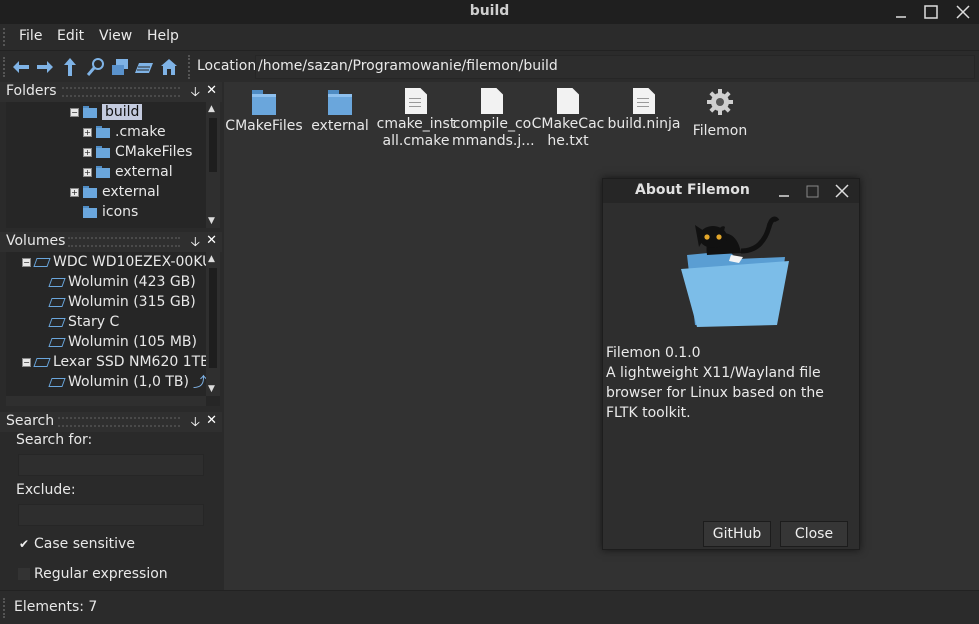  Describe the element at coordinates (76, 544) in the screenshot. I see `case-sensitive-checkbox: ✔ Case sensitive` at that location.